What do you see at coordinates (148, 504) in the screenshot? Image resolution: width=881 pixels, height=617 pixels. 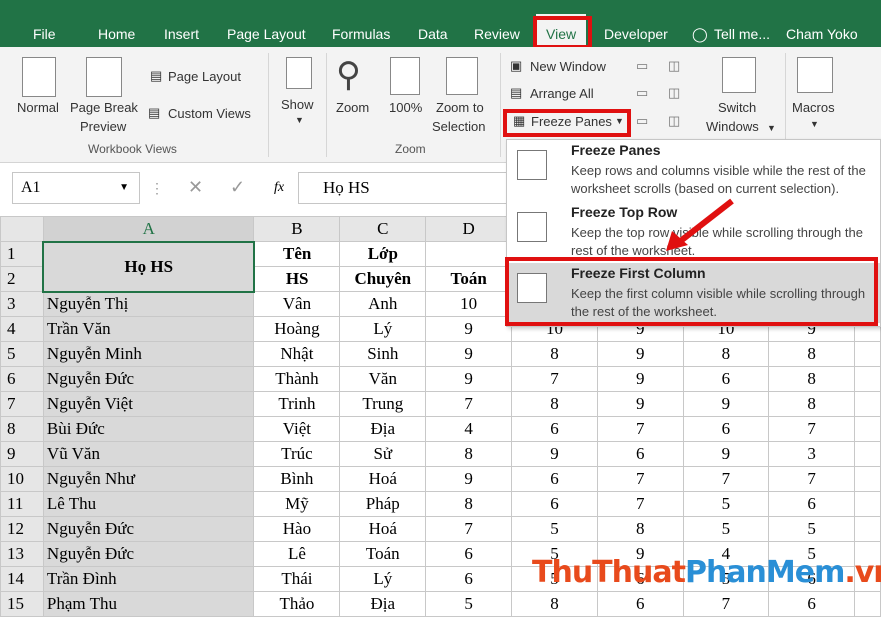 I see `cell-a: Lê Thu` at bounding box center [148, 504].